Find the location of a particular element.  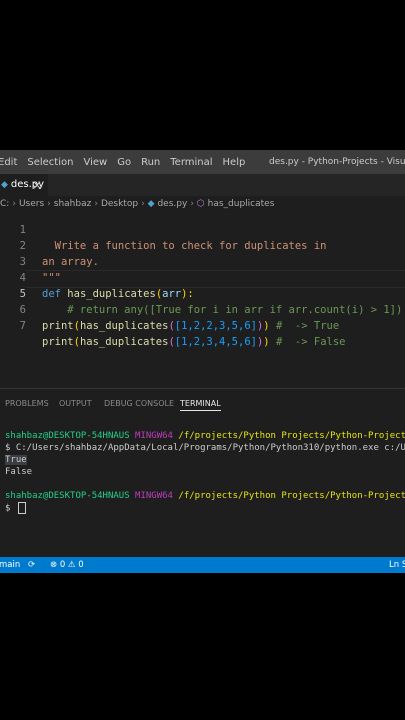

terminal-prompt: $ is located at coordinates (10, 508).